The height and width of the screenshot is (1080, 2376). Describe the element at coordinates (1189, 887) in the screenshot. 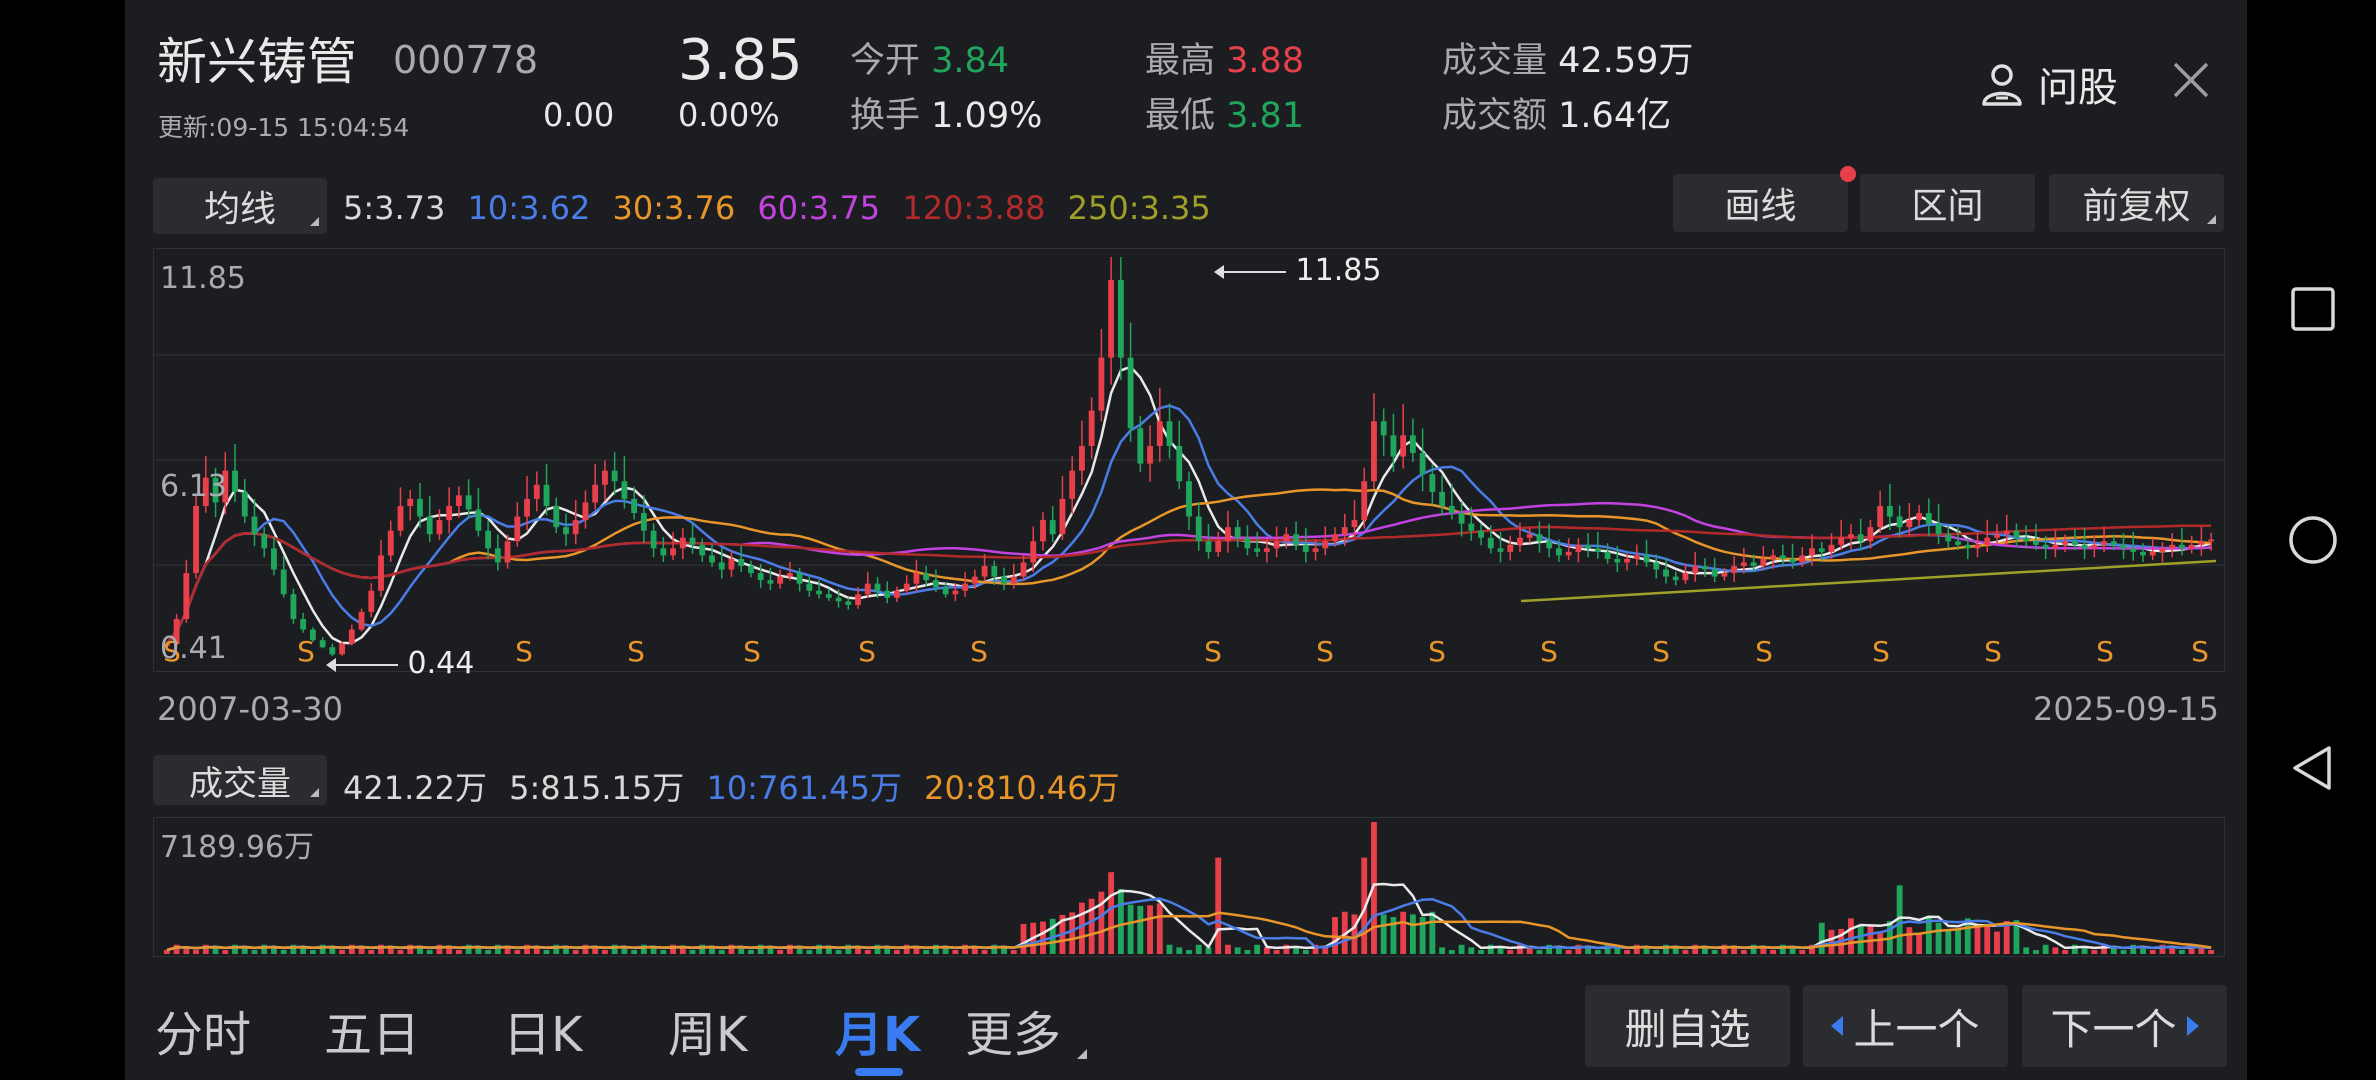

I see `volume-chart: 7189.96万` at that location.